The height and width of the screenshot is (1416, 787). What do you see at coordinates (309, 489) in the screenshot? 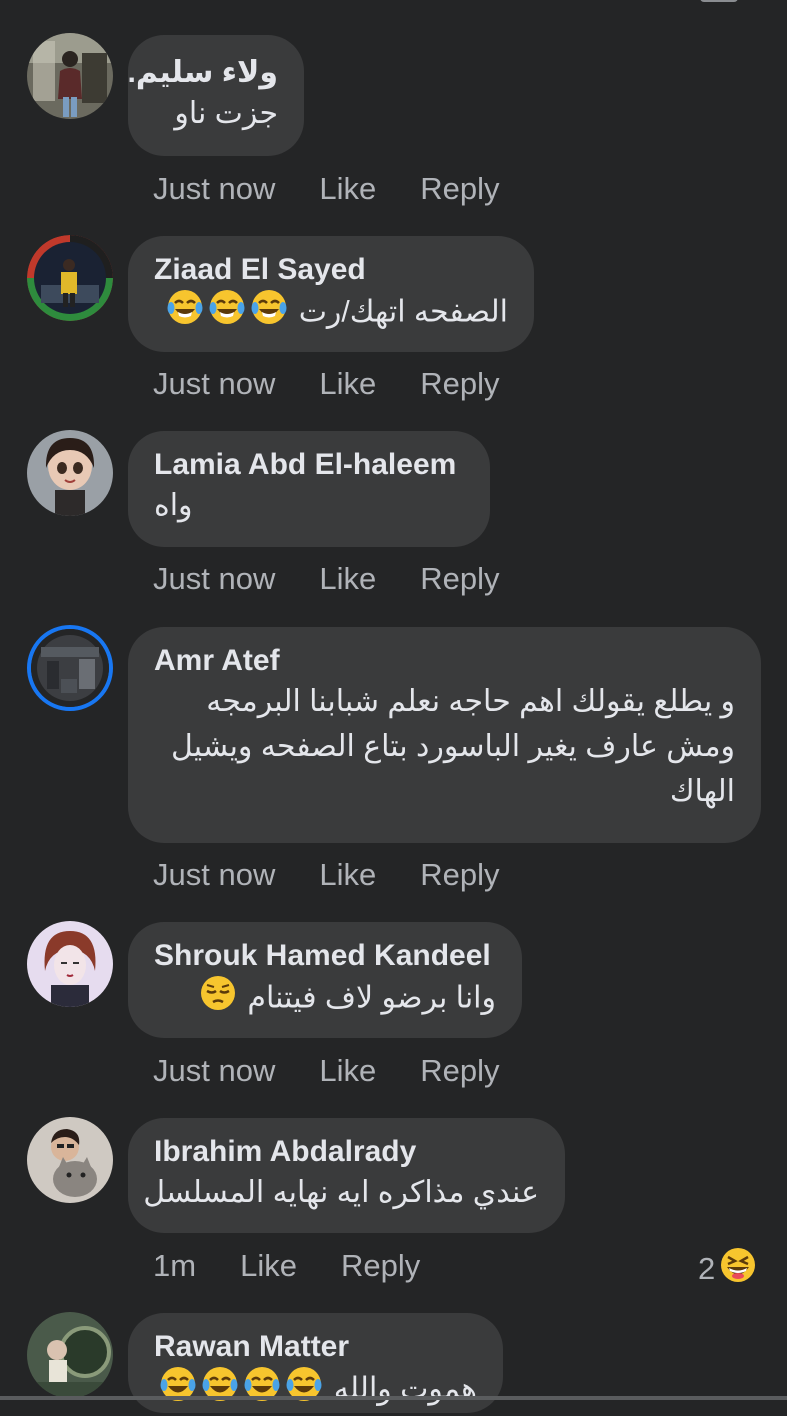
I see `comment-bubble: Lamia Abd El-haleem واه` at bounding box center [309, 489].